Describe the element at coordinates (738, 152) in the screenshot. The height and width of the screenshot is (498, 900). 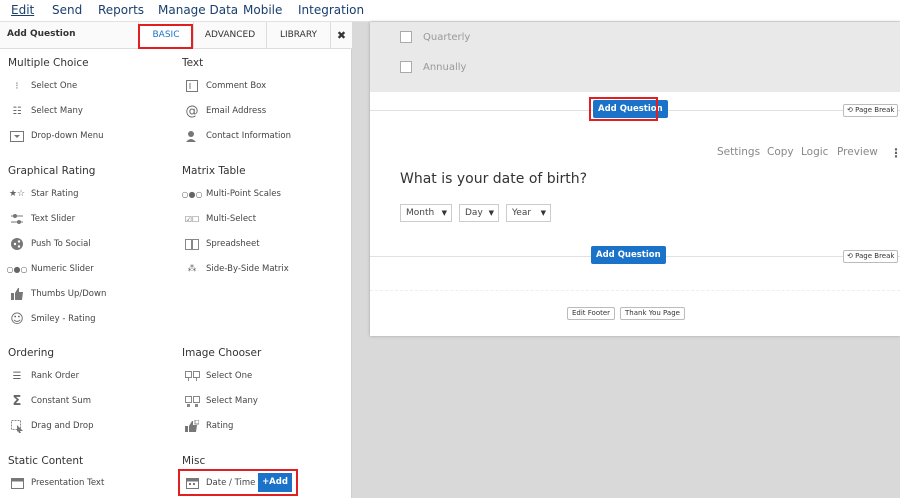
I see `settings-link: Settings` at that location.